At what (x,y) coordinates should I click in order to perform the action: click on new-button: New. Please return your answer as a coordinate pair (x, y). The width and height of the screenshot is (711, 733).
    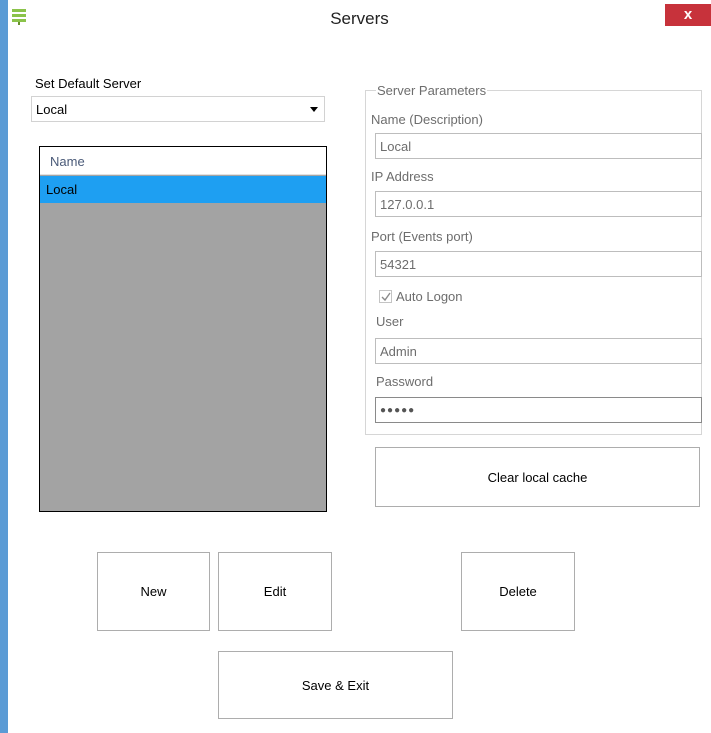
    Looking at the image, I should click on (153, 591).